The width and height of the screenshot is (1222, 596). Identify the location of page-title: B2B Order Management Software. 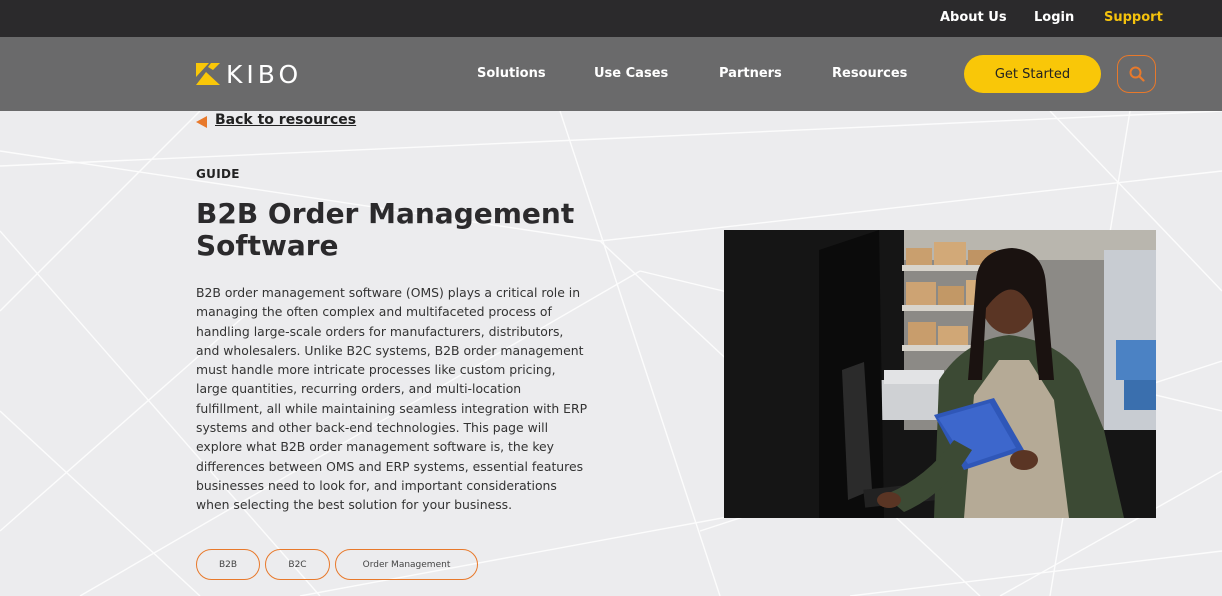
(385, 229).